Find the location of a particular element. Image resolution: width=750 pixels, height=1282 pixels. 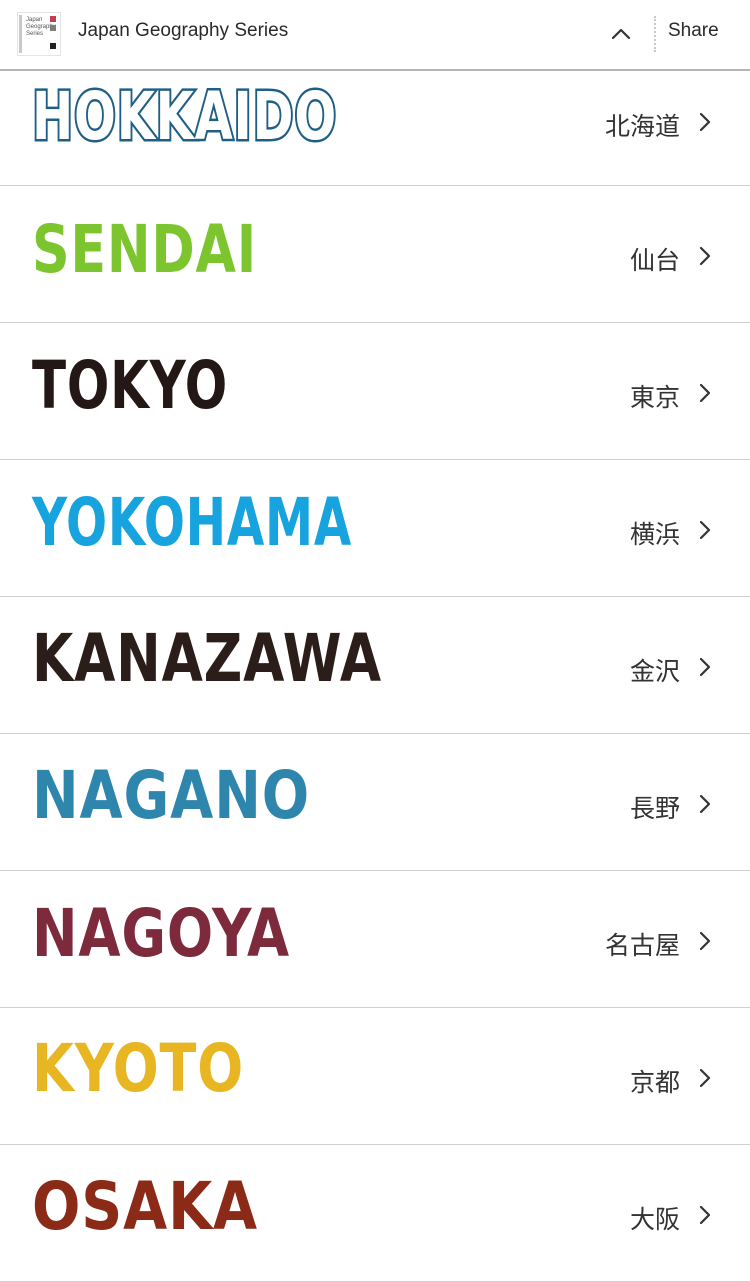

city-name-japanese: 東京 is located at coordinates (654, 397).